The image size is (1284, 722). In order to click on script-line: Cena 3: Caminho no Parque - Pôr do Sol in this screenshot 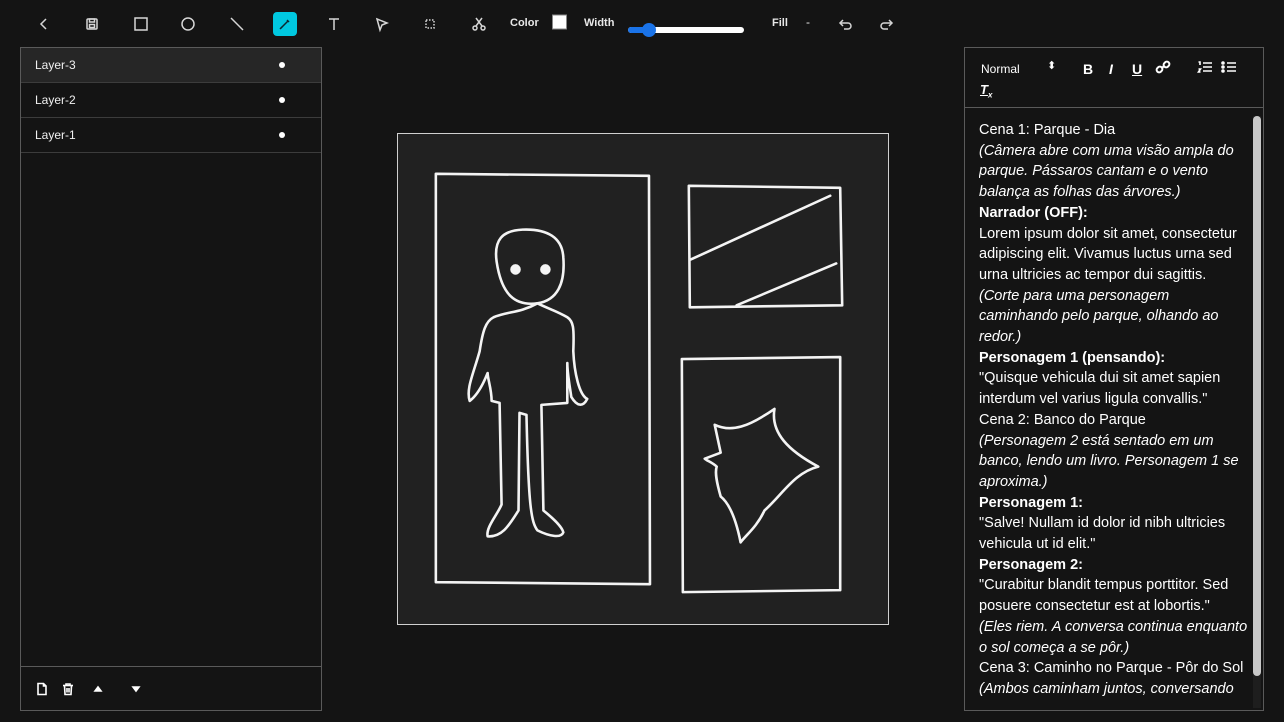, I will do `click(1111, 668)`.